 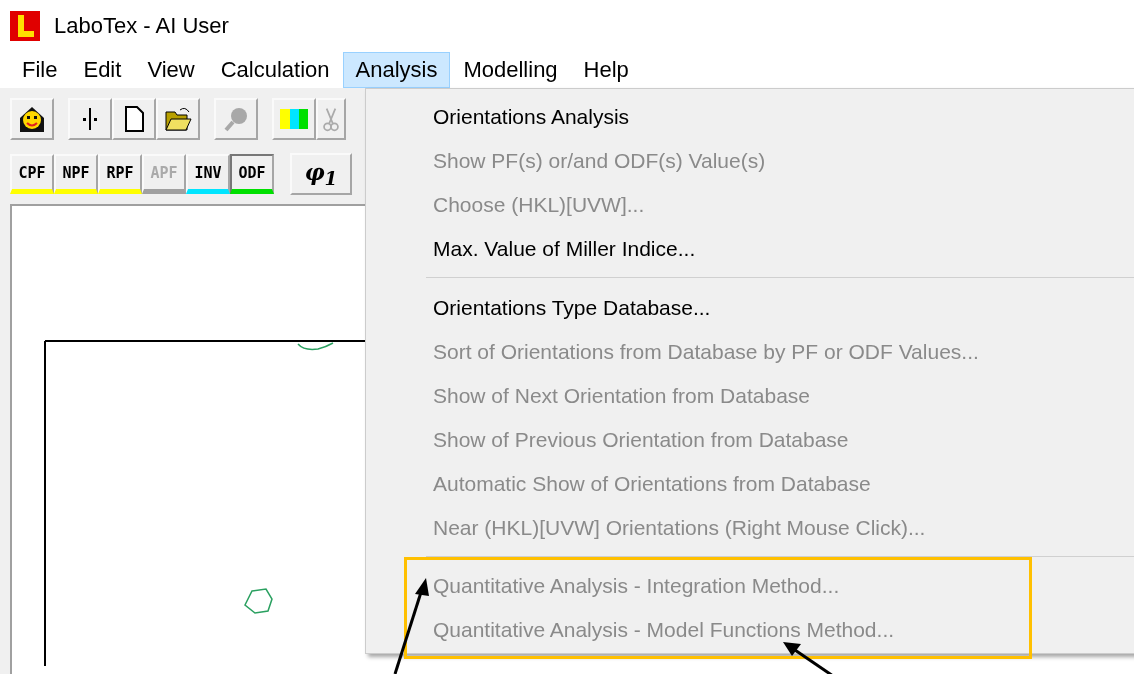 I want to click on figure-type-button: CPF, so click(x=32, y=174).